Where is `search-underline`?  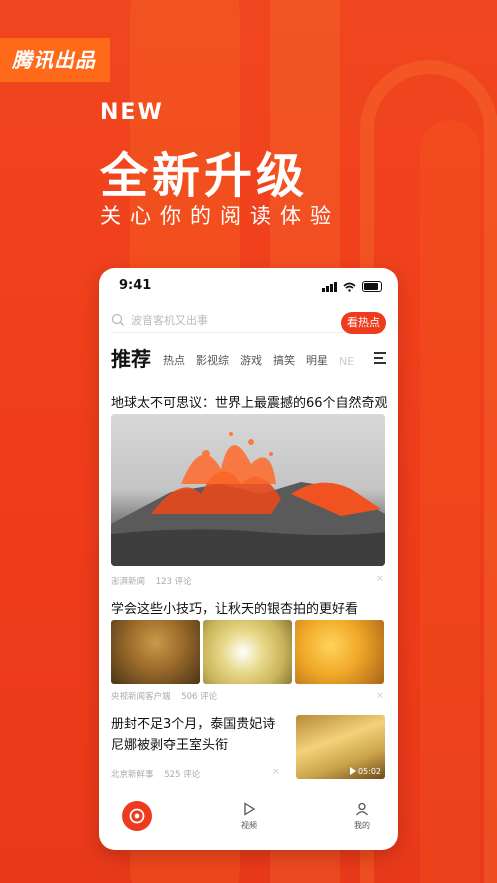 search-underline is located at coordinates (248, 332).